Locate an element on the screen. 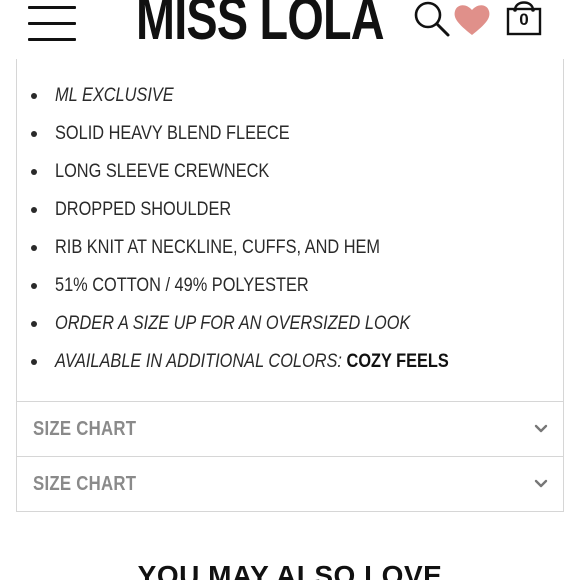  heart-icon is located at coordinates (472, 20).